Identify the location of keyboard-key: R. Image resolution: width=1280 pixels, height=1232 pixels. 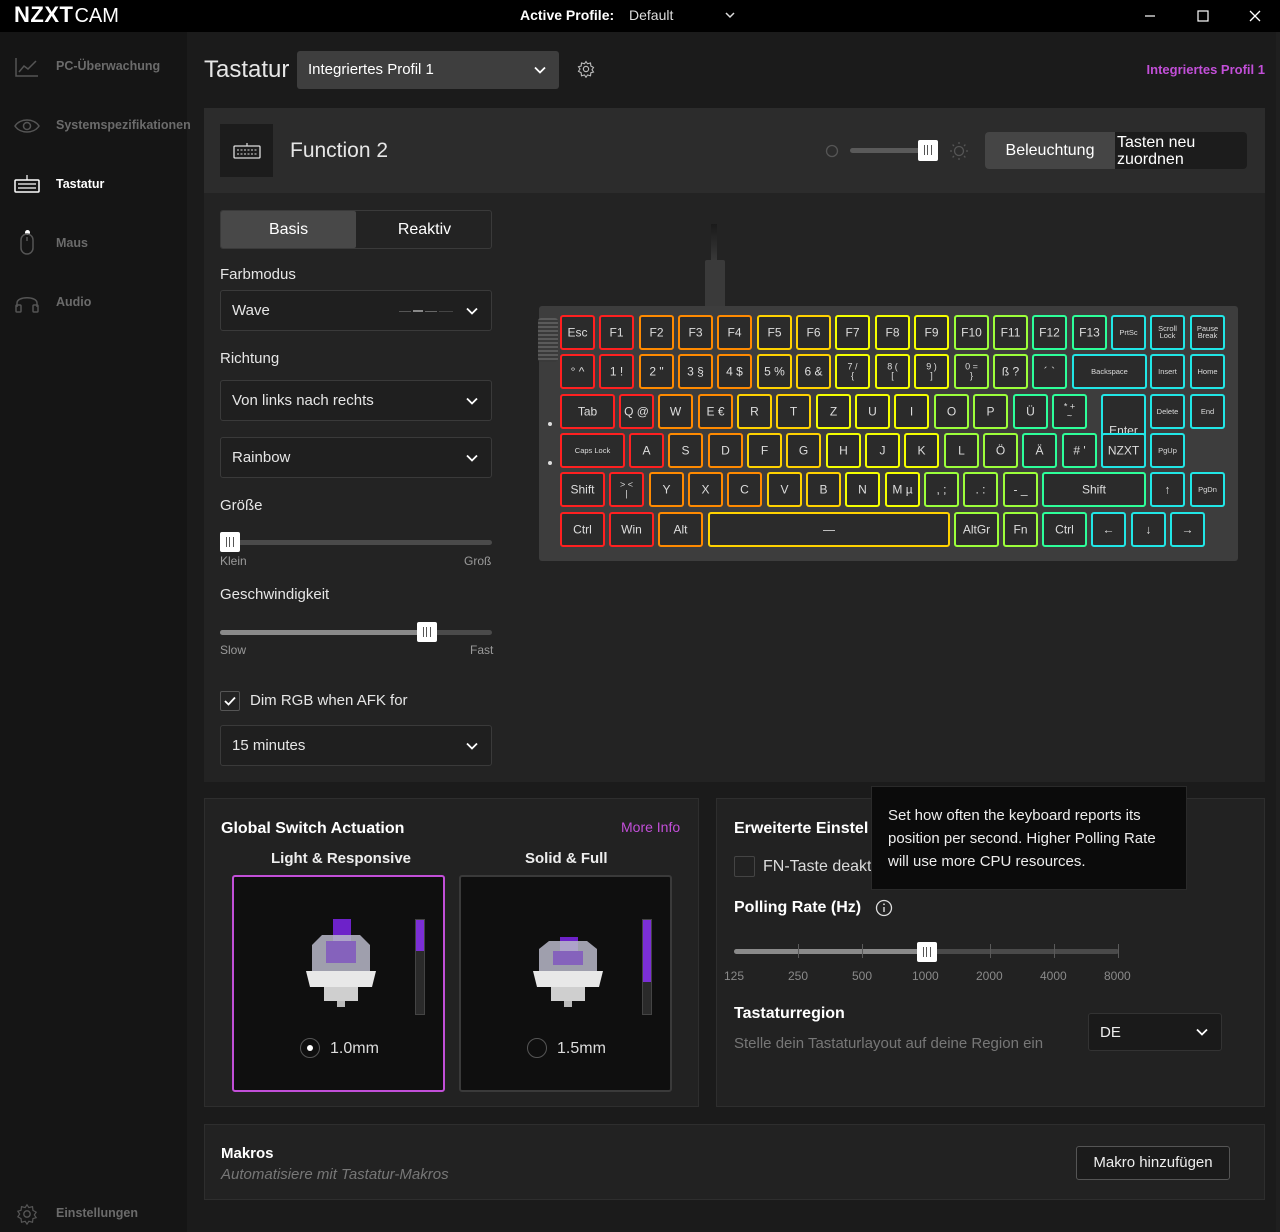
(754, 411).